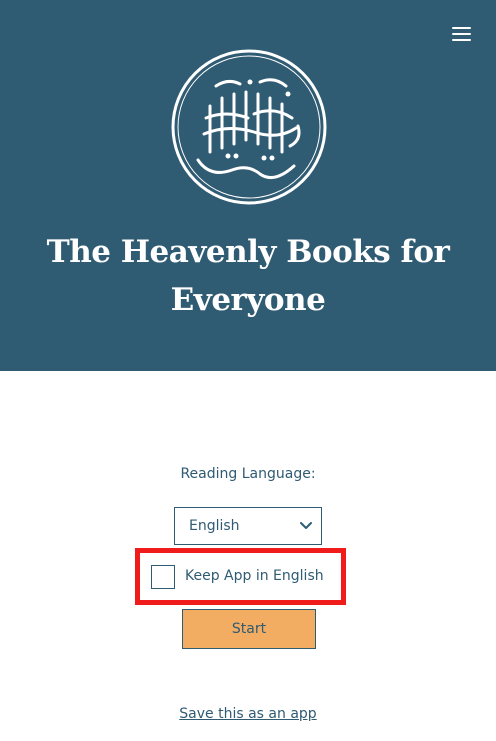 This screenshot has width=496, height=741. What do you see at coordinates (214, 526) in the screenshot?
I see `language-select-value: English` at bounding box center [214, 526].